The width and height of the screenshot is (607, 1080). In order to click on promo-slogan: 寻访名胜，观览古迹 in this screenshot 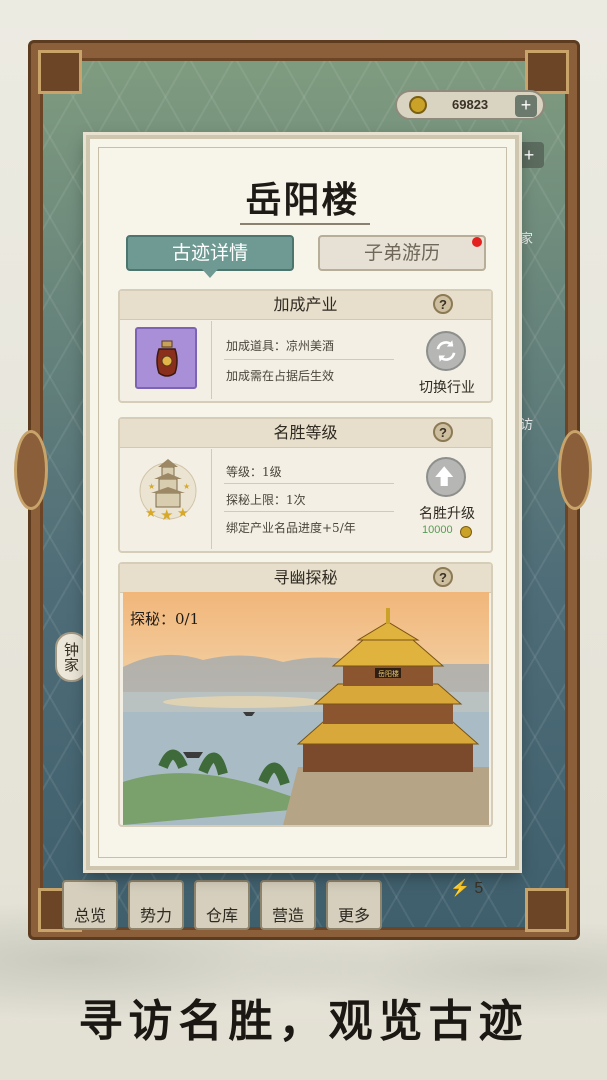, I will do `click(303, 1021)`.